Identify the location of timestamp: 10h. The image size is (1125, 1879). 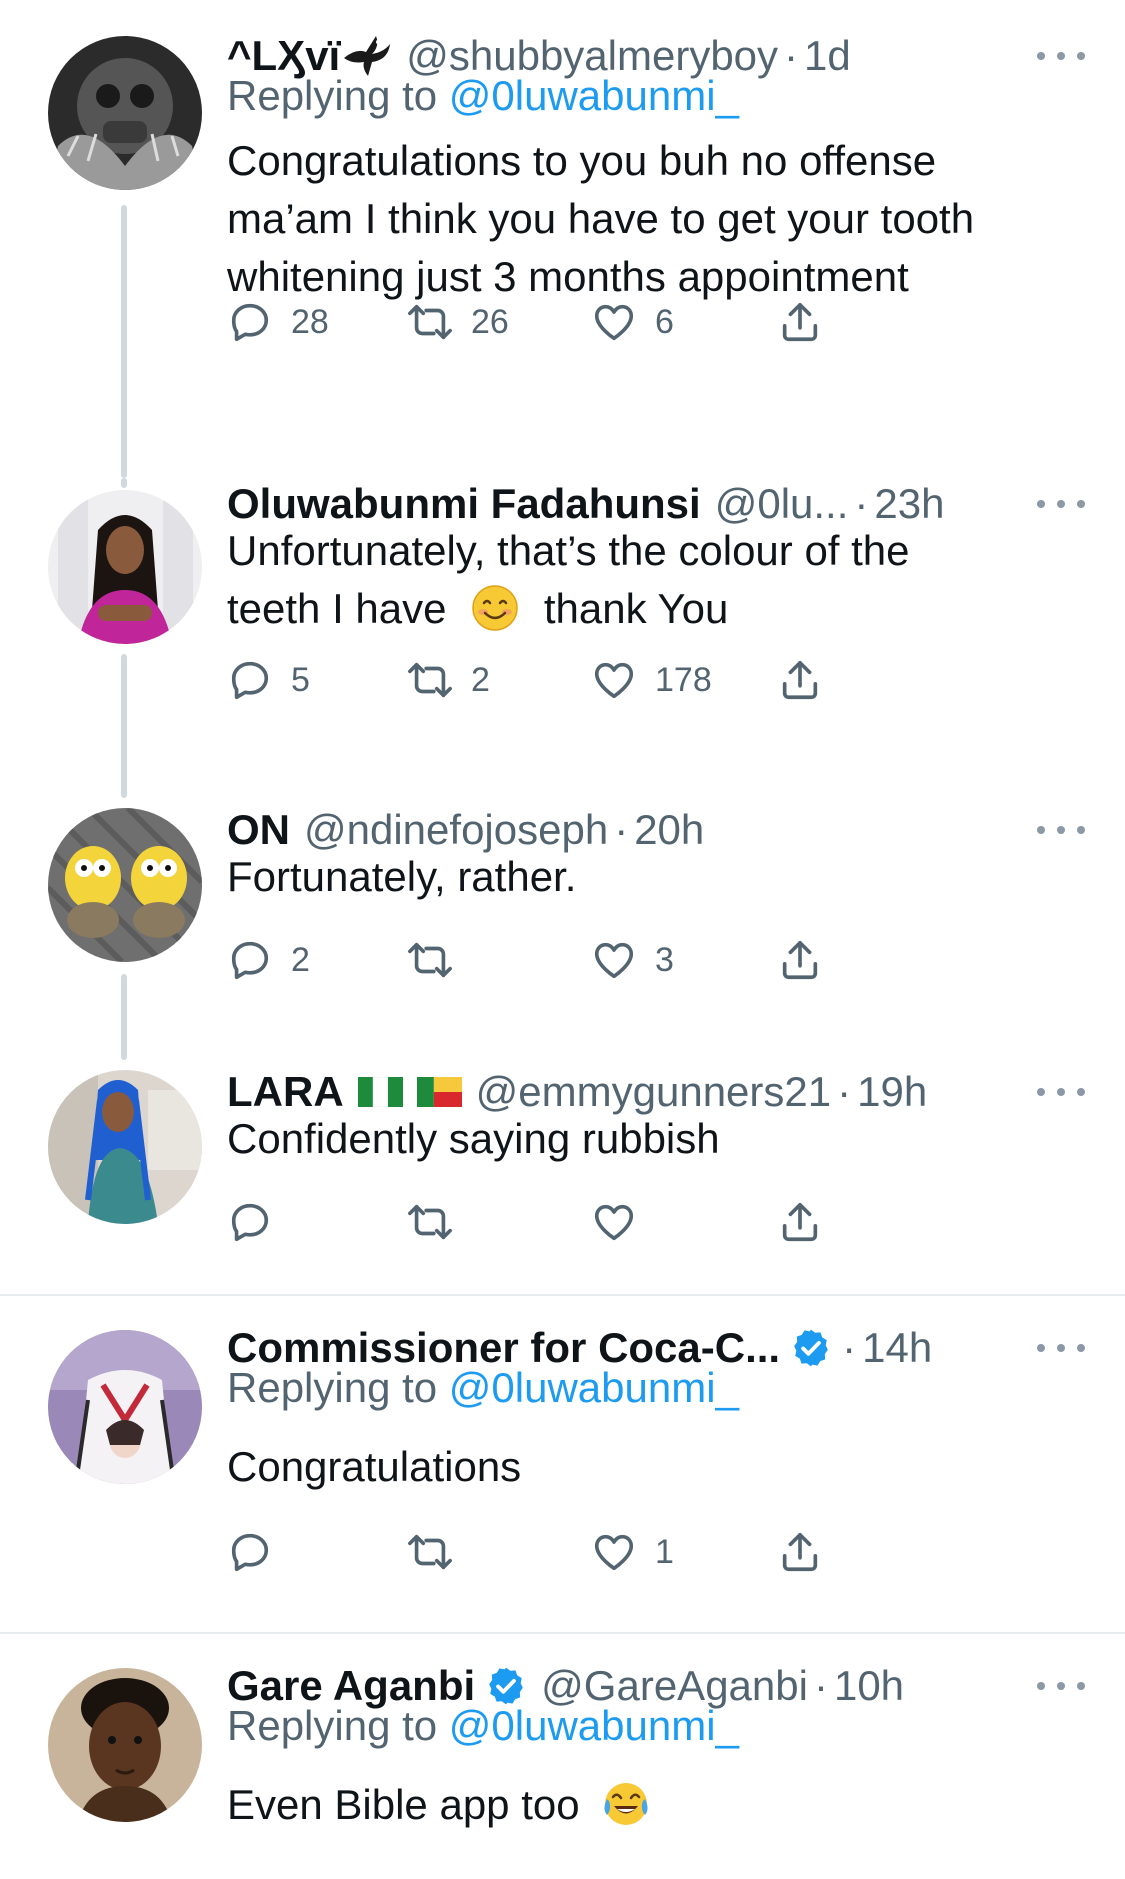
(869, 1686).